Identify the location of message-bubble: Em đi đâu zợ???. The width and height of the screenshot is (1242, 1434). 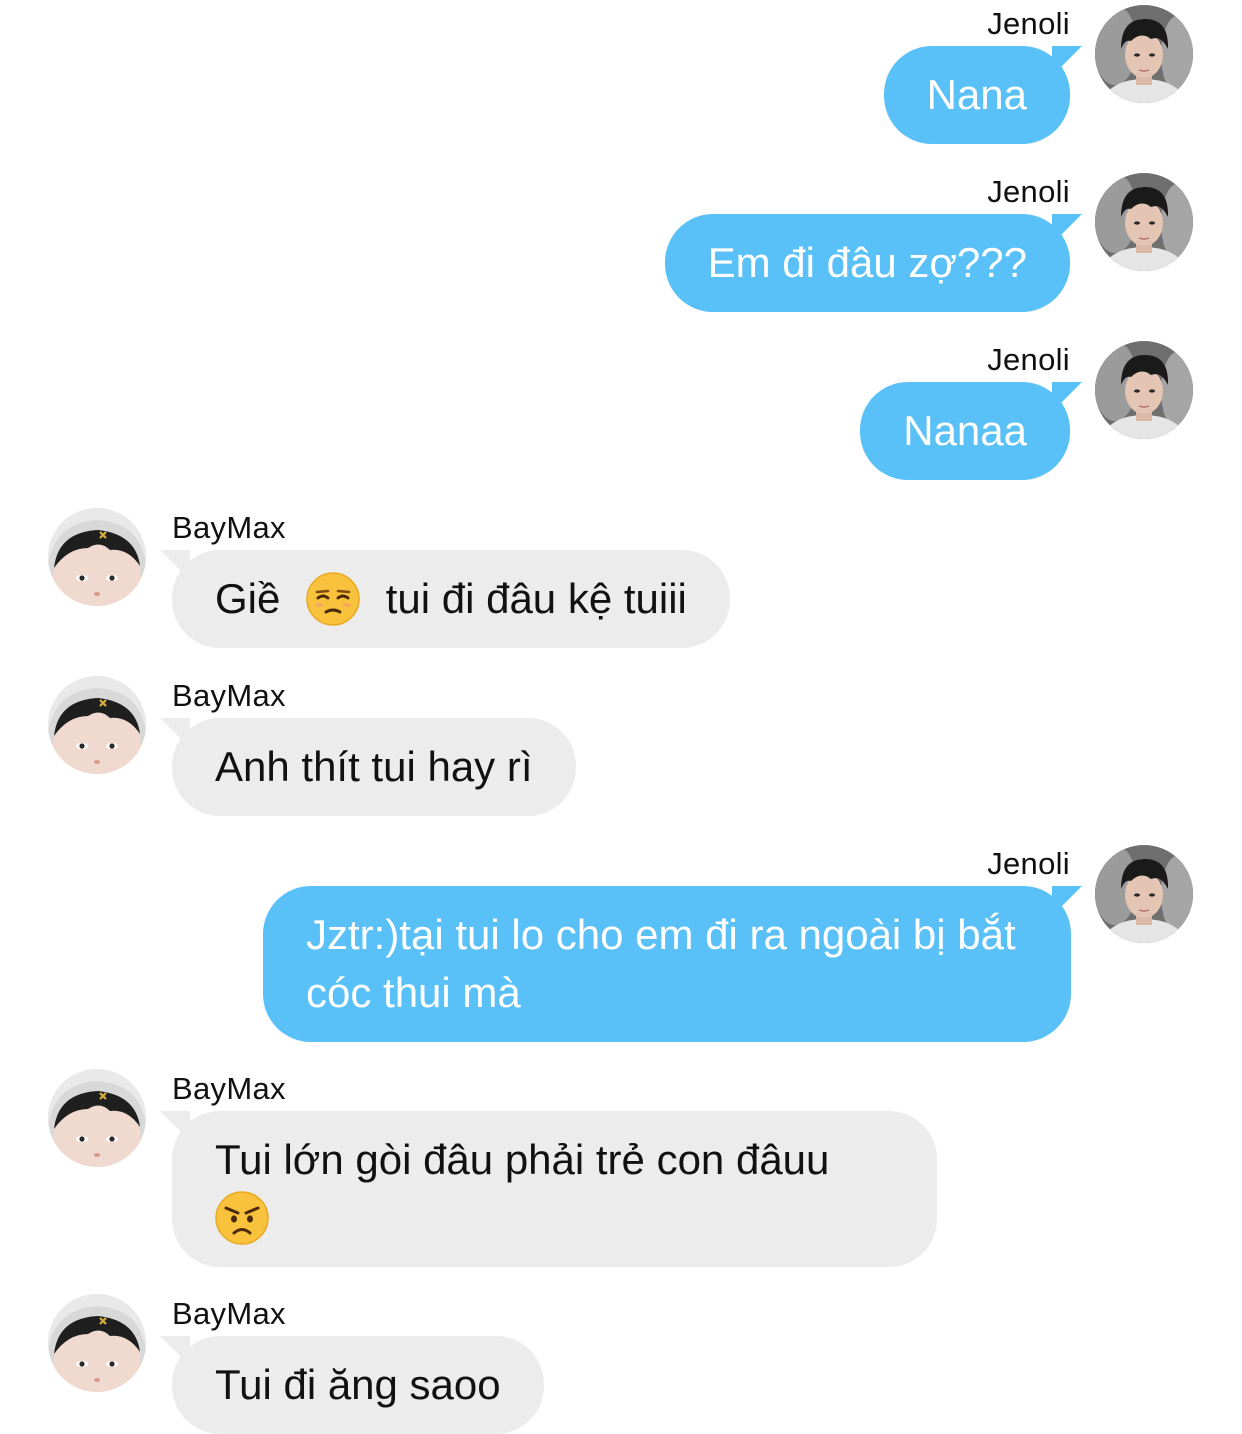
(867, 263).